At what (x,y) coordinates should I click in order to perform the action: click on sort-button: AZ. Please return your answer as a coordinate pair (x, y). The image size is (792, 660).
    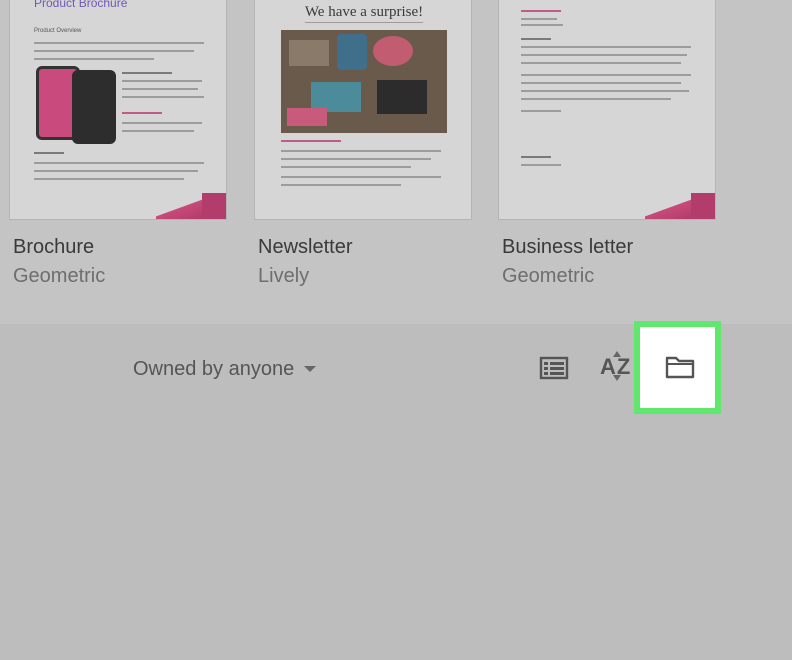
    Looking at the image, I should click on (618, 366).